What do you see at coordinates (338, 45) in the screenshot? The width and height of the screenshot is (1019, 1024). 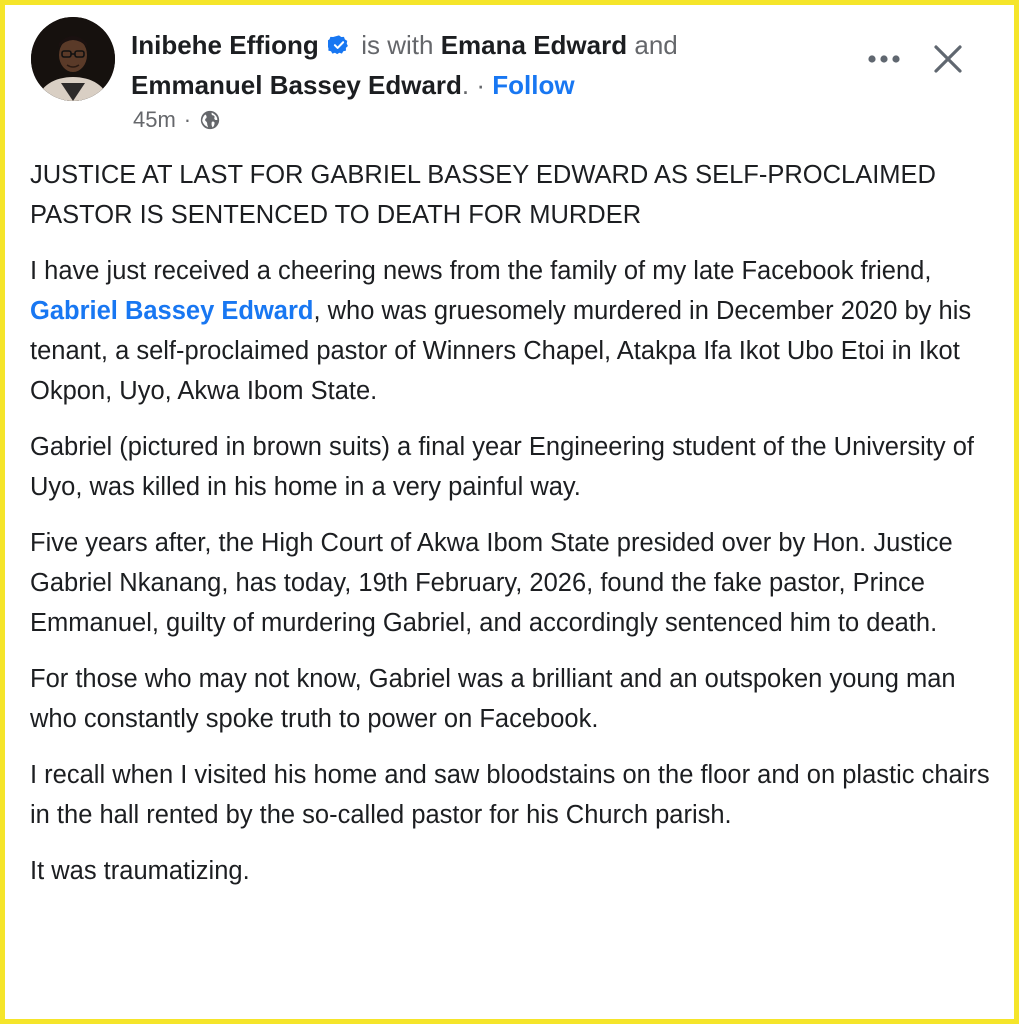 I see `verified-badge-icon` at bounding box center [338, 45].